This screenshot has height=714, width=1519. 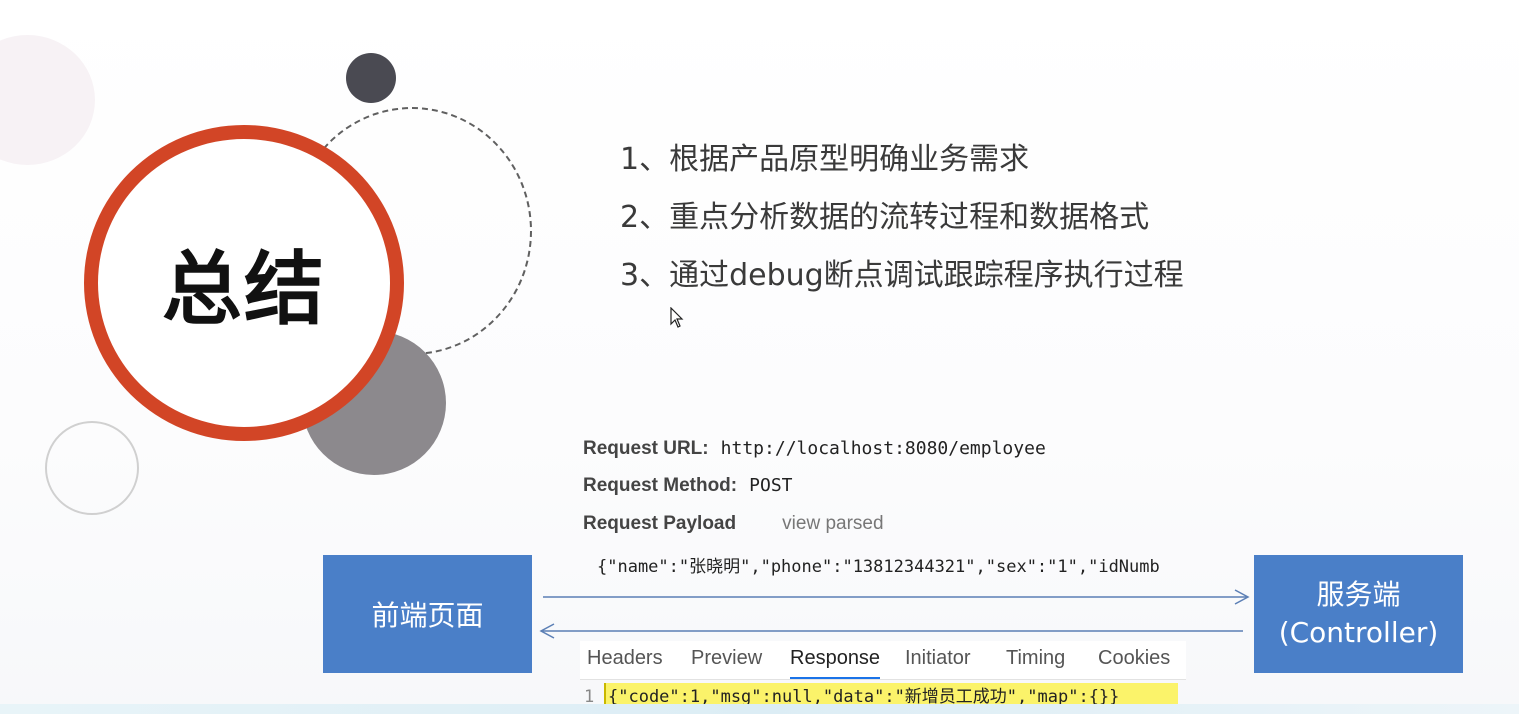 What do you see at coordinates (885, 217) in the screenshot?
I see `summary-point-2: 2、重点分析数据的流转过程和数据格式` at bounding box center [885, 217].